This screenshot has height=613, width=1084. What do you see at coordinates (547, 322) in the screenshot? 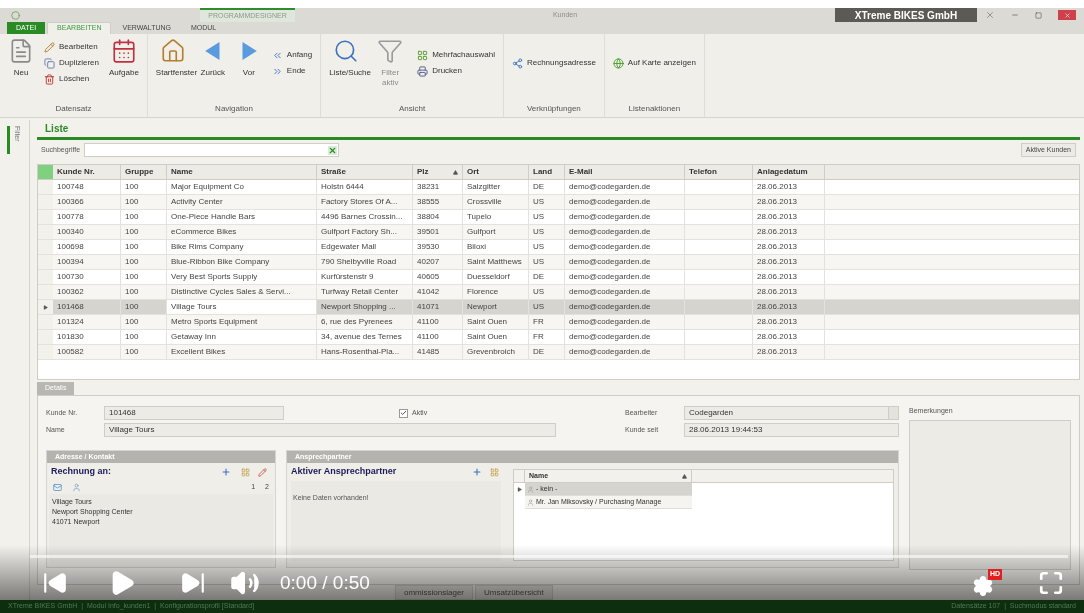
I see `table-cell: FR` at bounding box center [547, 322].